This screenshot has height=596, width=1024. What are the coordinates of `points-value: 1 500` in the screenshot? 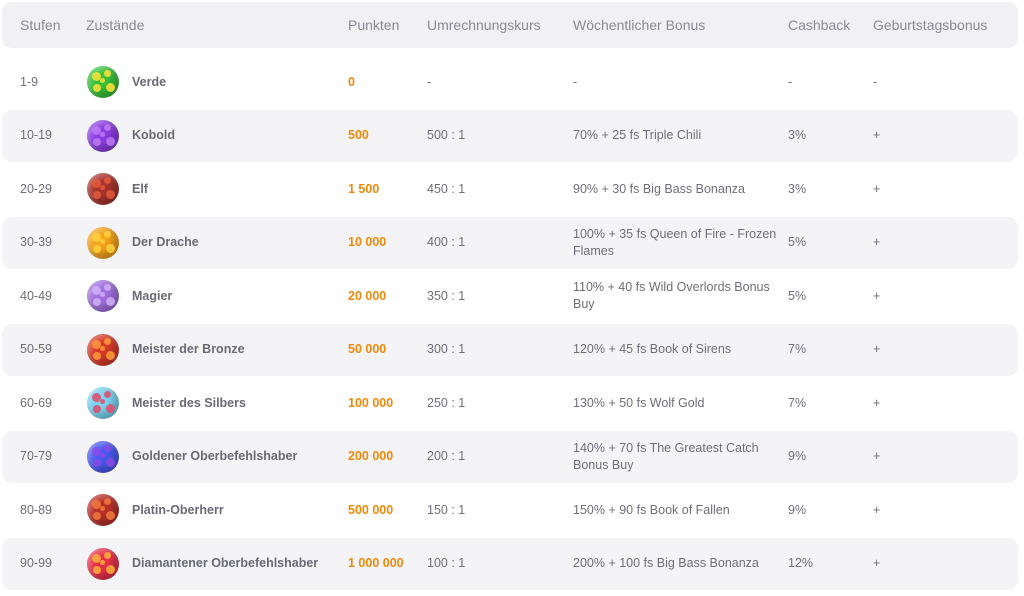 It's located at (364, 188).